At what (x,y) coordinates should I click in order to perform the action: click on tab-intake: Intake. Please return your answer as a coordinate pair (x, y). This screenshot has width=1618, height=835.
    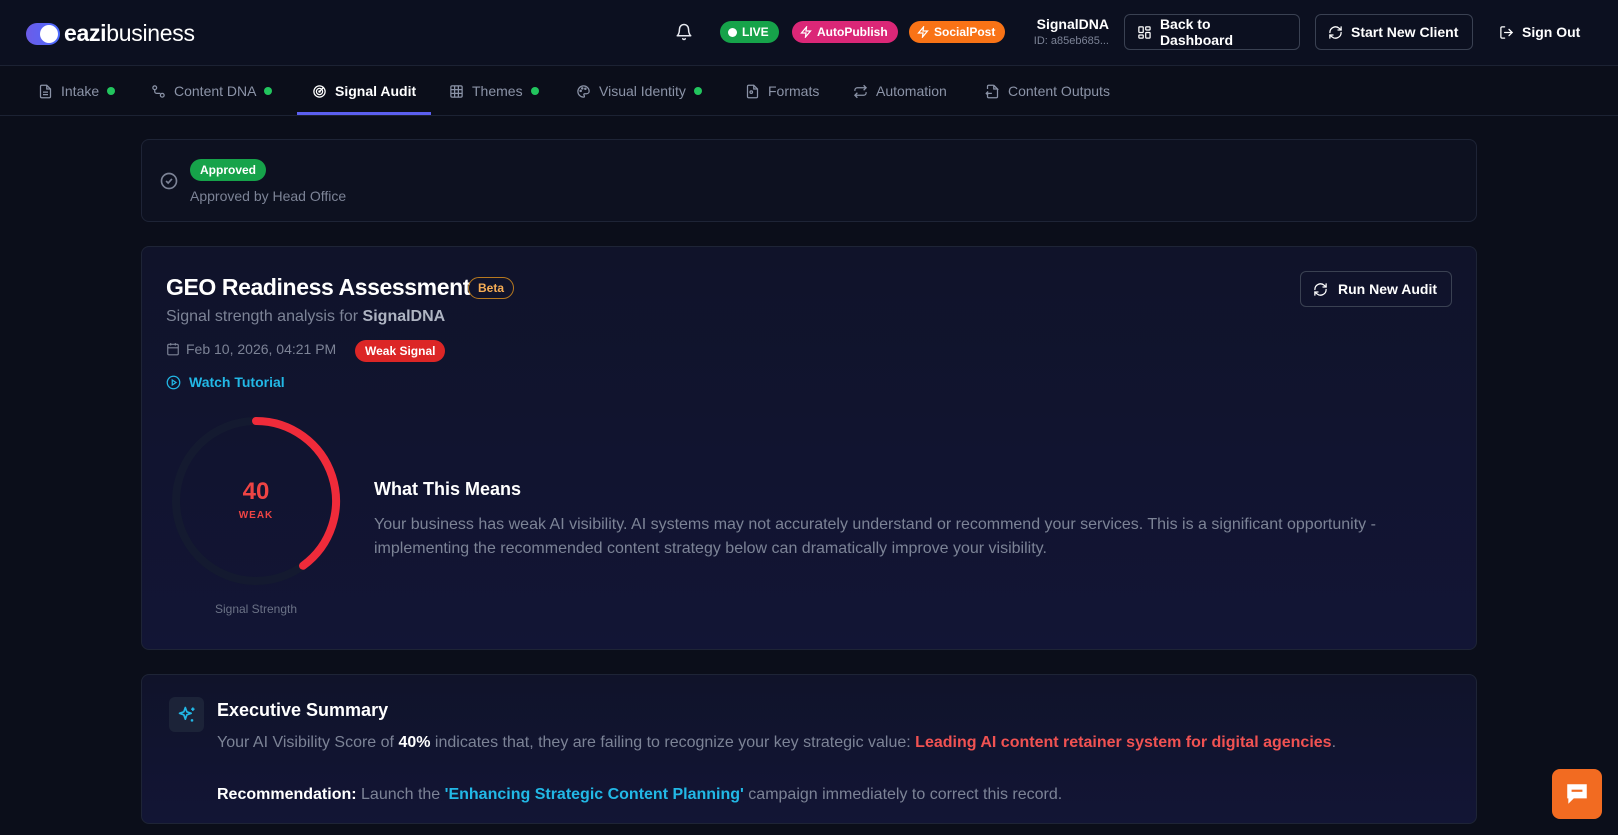
    Looking at the image, I should click on (77, 91).